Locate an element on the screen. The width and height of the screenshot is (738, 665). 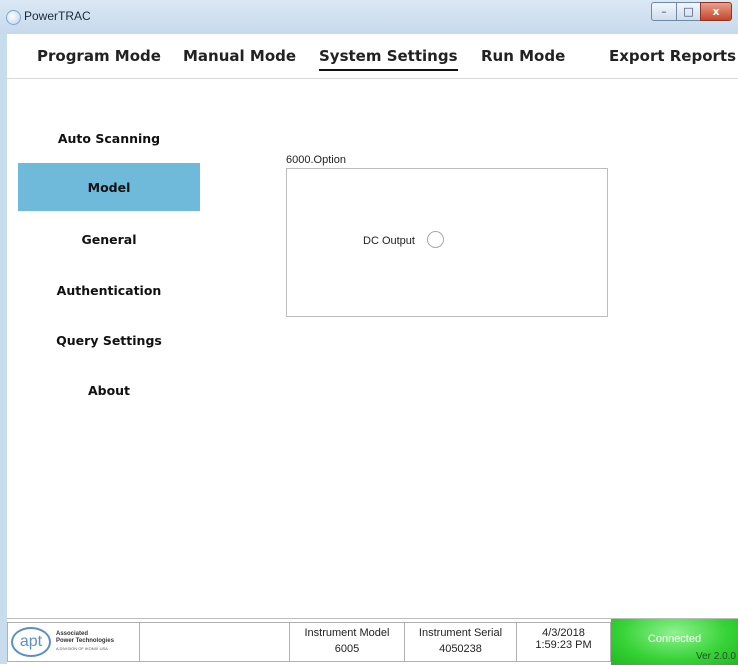
option-group-box: DC Output is located at coordinates (447, 242).